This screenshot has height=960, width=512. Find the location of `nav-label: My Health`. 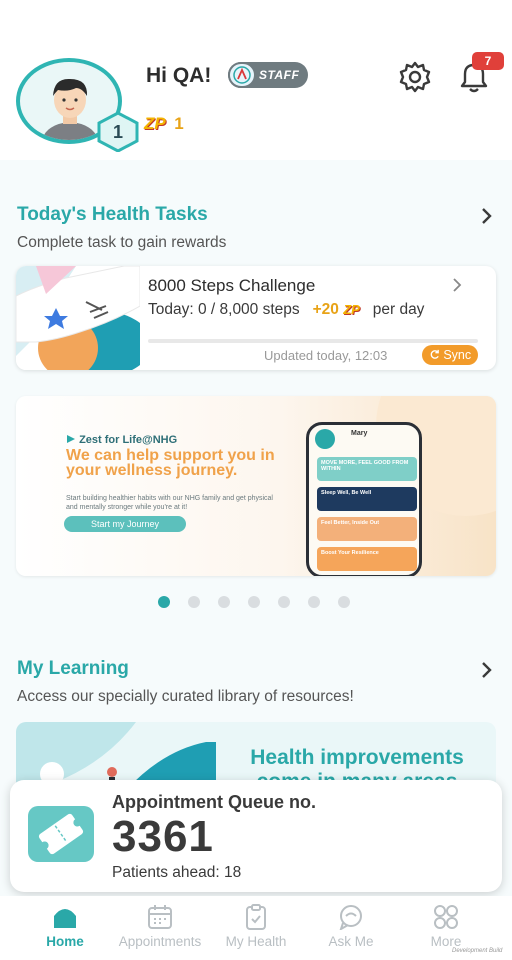

nav-label: My Health is located at coordinates (256, 941).